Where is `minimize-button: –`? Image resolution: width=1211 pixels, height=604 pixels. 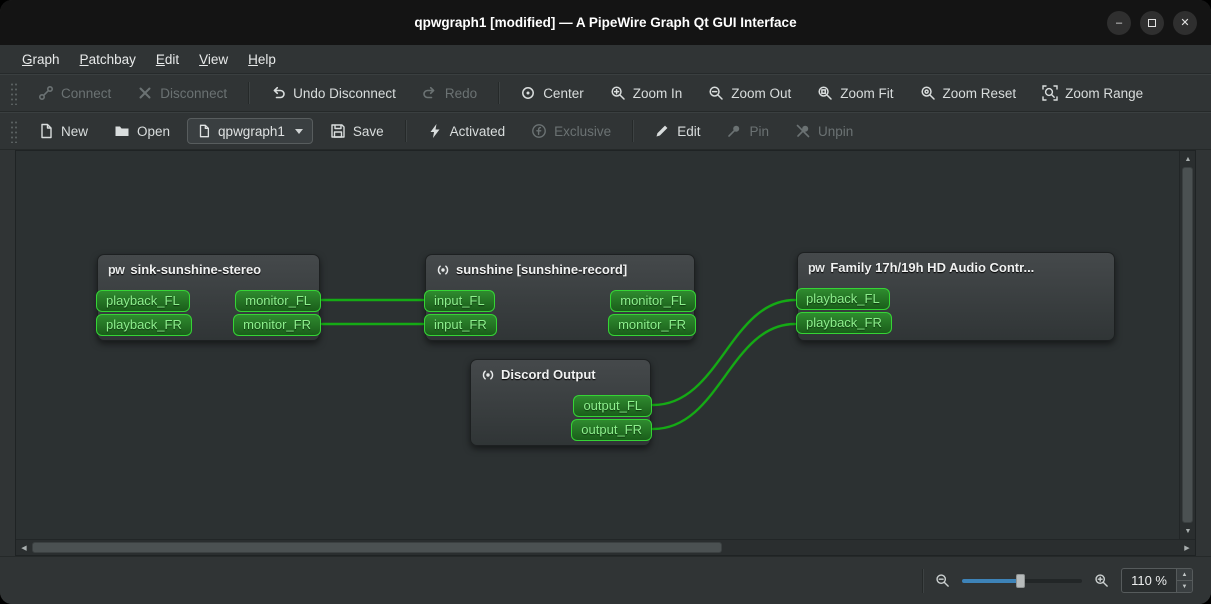 minimize-button: – is located at coordinates (1119, 22).